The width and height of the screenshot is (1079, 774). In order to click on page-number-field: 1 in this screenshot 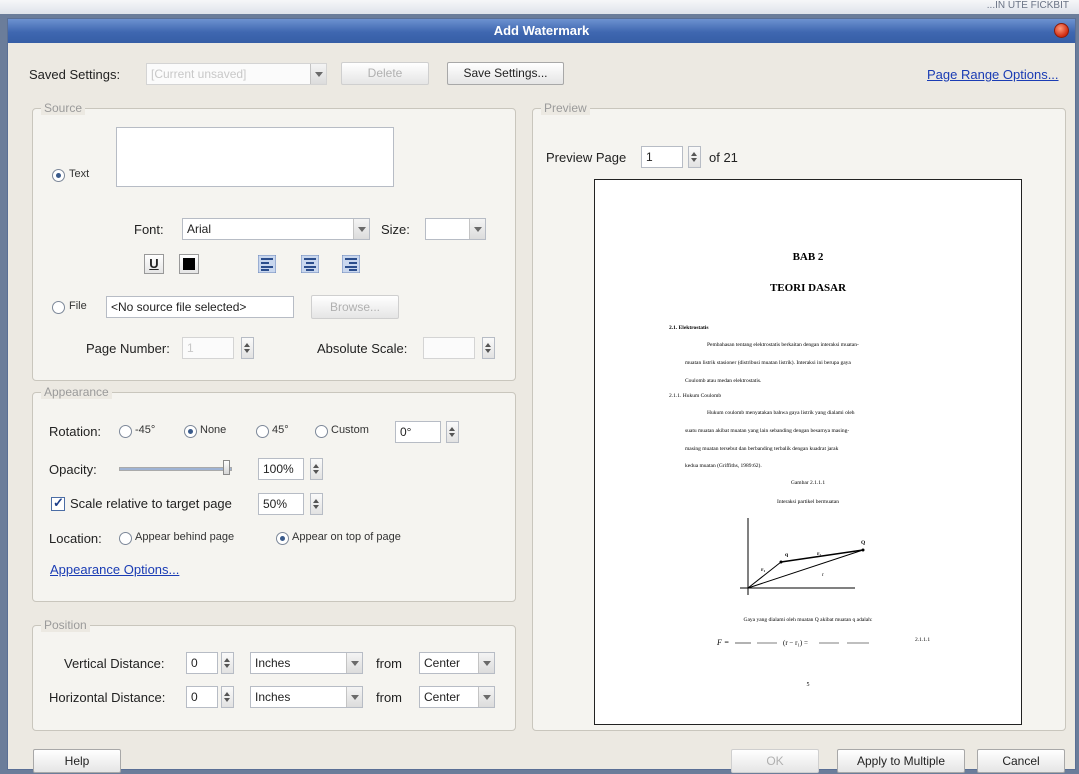, I will do `click(208, 348)`.